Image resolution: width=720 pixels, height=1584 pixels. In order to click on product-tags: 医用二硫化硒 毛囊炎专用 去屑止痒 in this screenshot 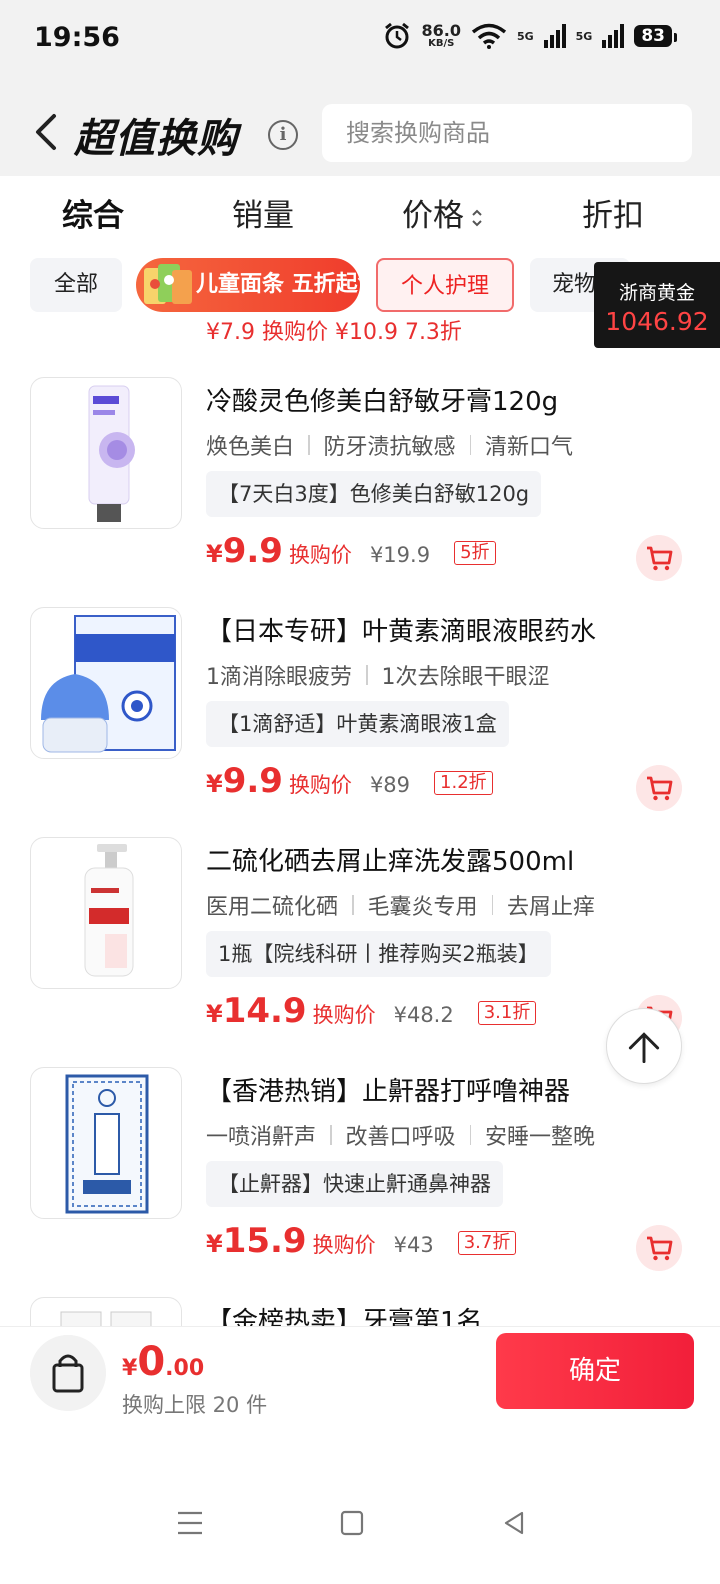, I will do `click(400, 905)`.